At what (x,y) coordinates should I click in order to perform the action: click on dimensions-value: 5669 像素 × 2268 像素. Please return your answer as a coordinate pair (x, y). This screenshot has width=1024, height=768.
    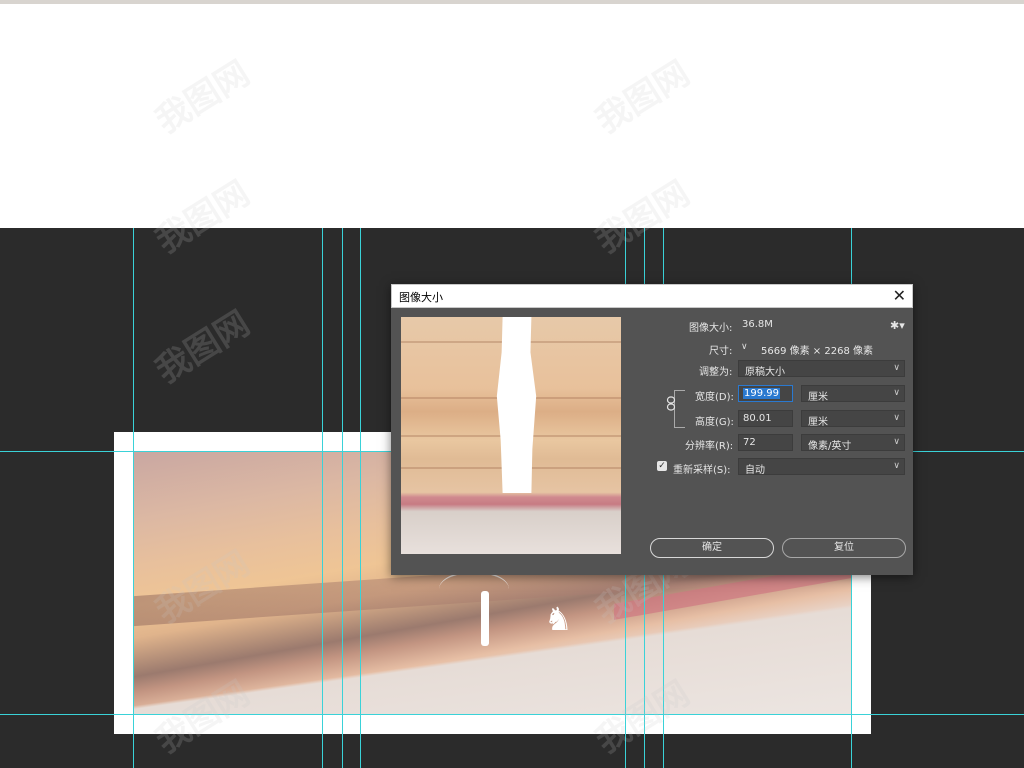
    Looking at the image, I should click on (817, 351).